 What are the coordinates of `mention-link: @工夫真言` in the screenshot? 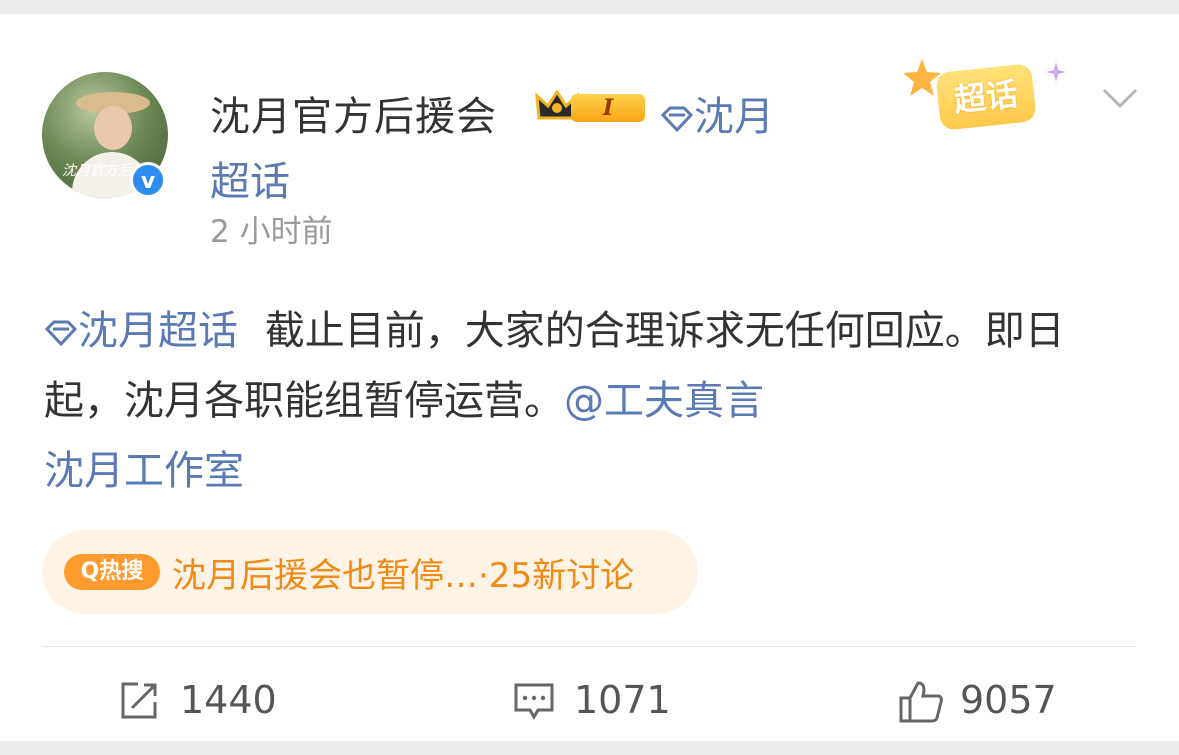 It's located at (664, 401).